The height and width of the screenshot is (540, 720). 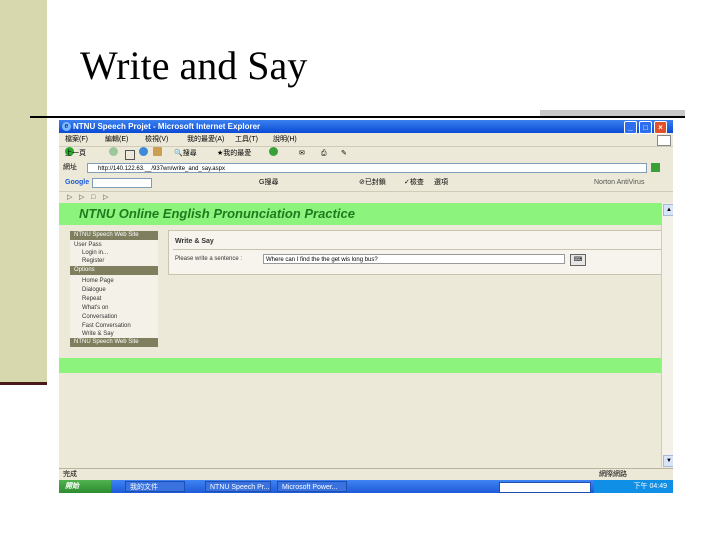 I want to click on search-label: 搜尋, so click(x=189, y=153).